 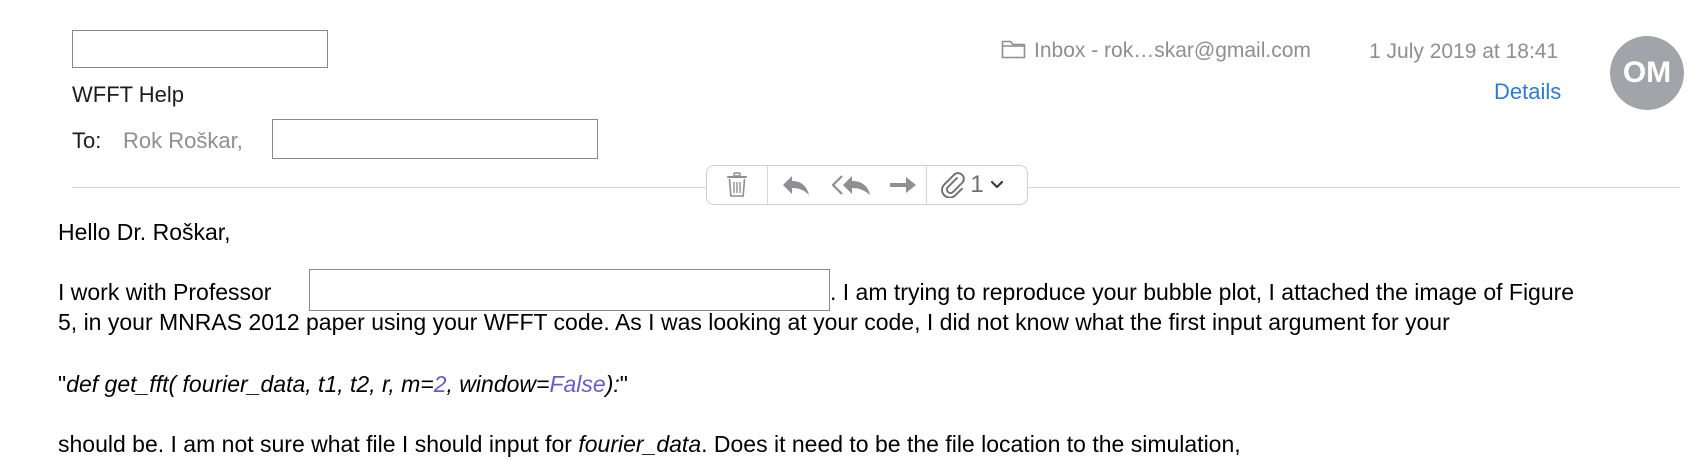 What do you see at coordinates (389, 187) in the screenshot?
I see `header-divider-left` at bounding box center [389, 187].